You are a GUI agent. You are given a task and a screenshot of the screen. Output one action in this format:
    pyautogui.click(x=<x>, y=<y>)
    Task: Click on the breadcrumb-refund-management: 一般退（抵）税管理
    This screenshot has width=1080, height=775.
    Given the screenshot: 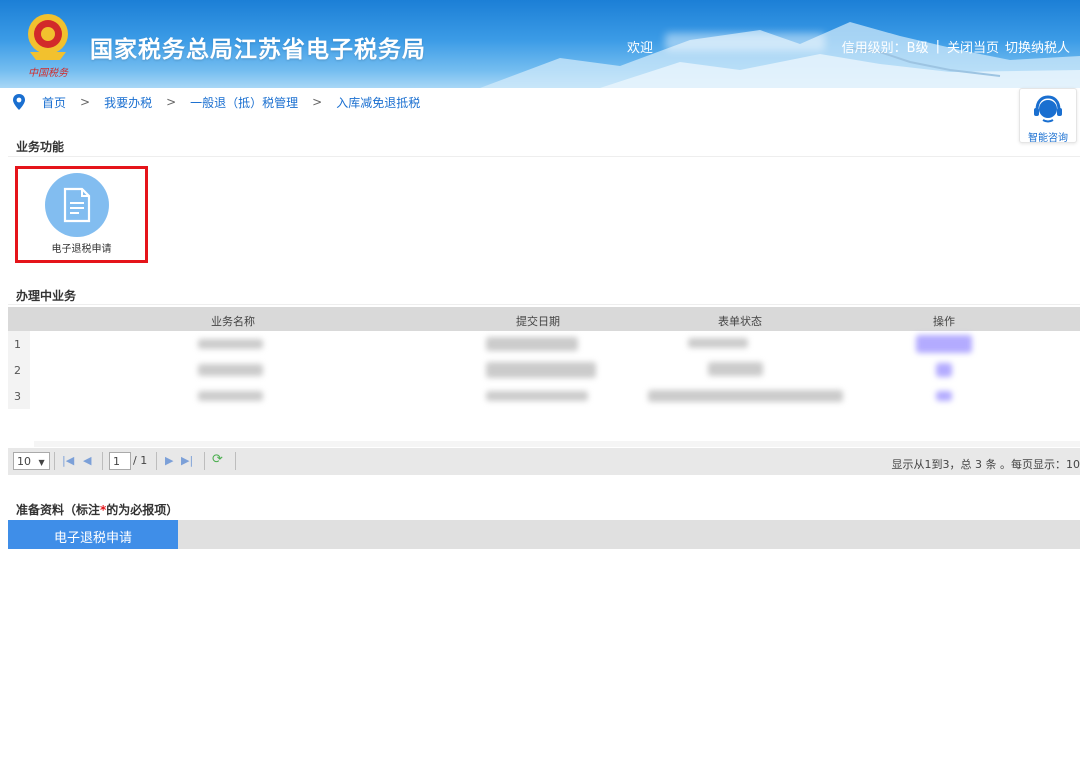 What is the action you would take?
    pyautogui.click(x=244, y=102)
    